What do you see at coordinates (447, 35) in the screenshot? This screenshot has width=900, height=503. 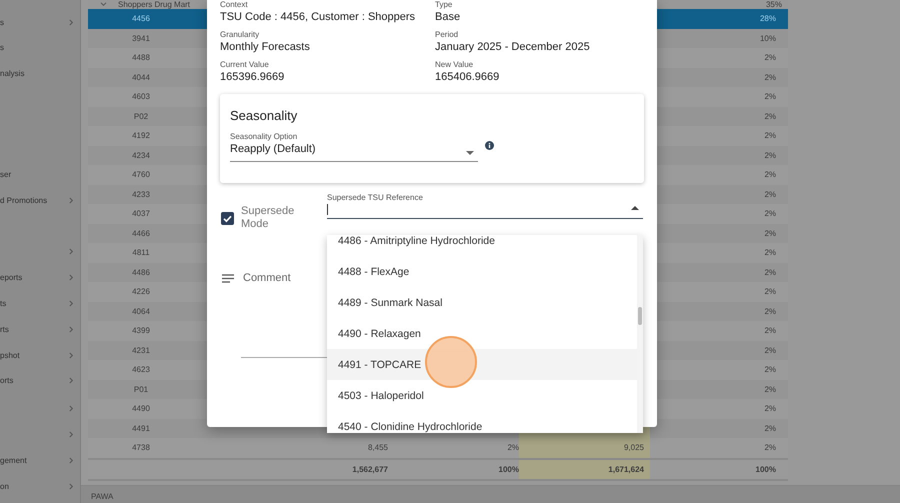 I see `field-label: Period` at bounding box center [447, 35].